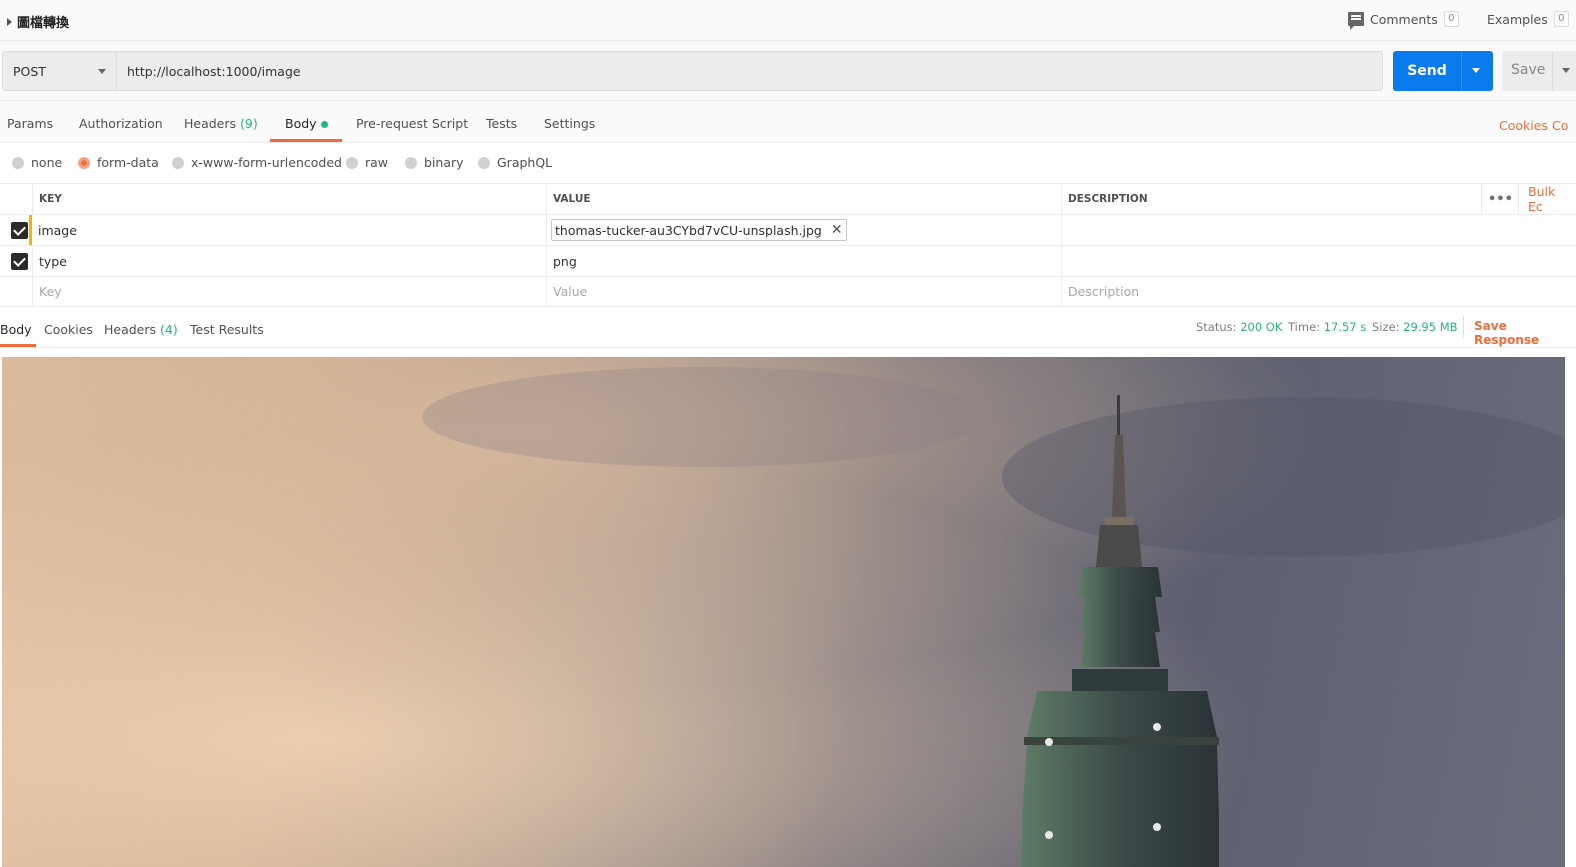  I want to click on send-options-chevron-icon, so click(1476, 70).